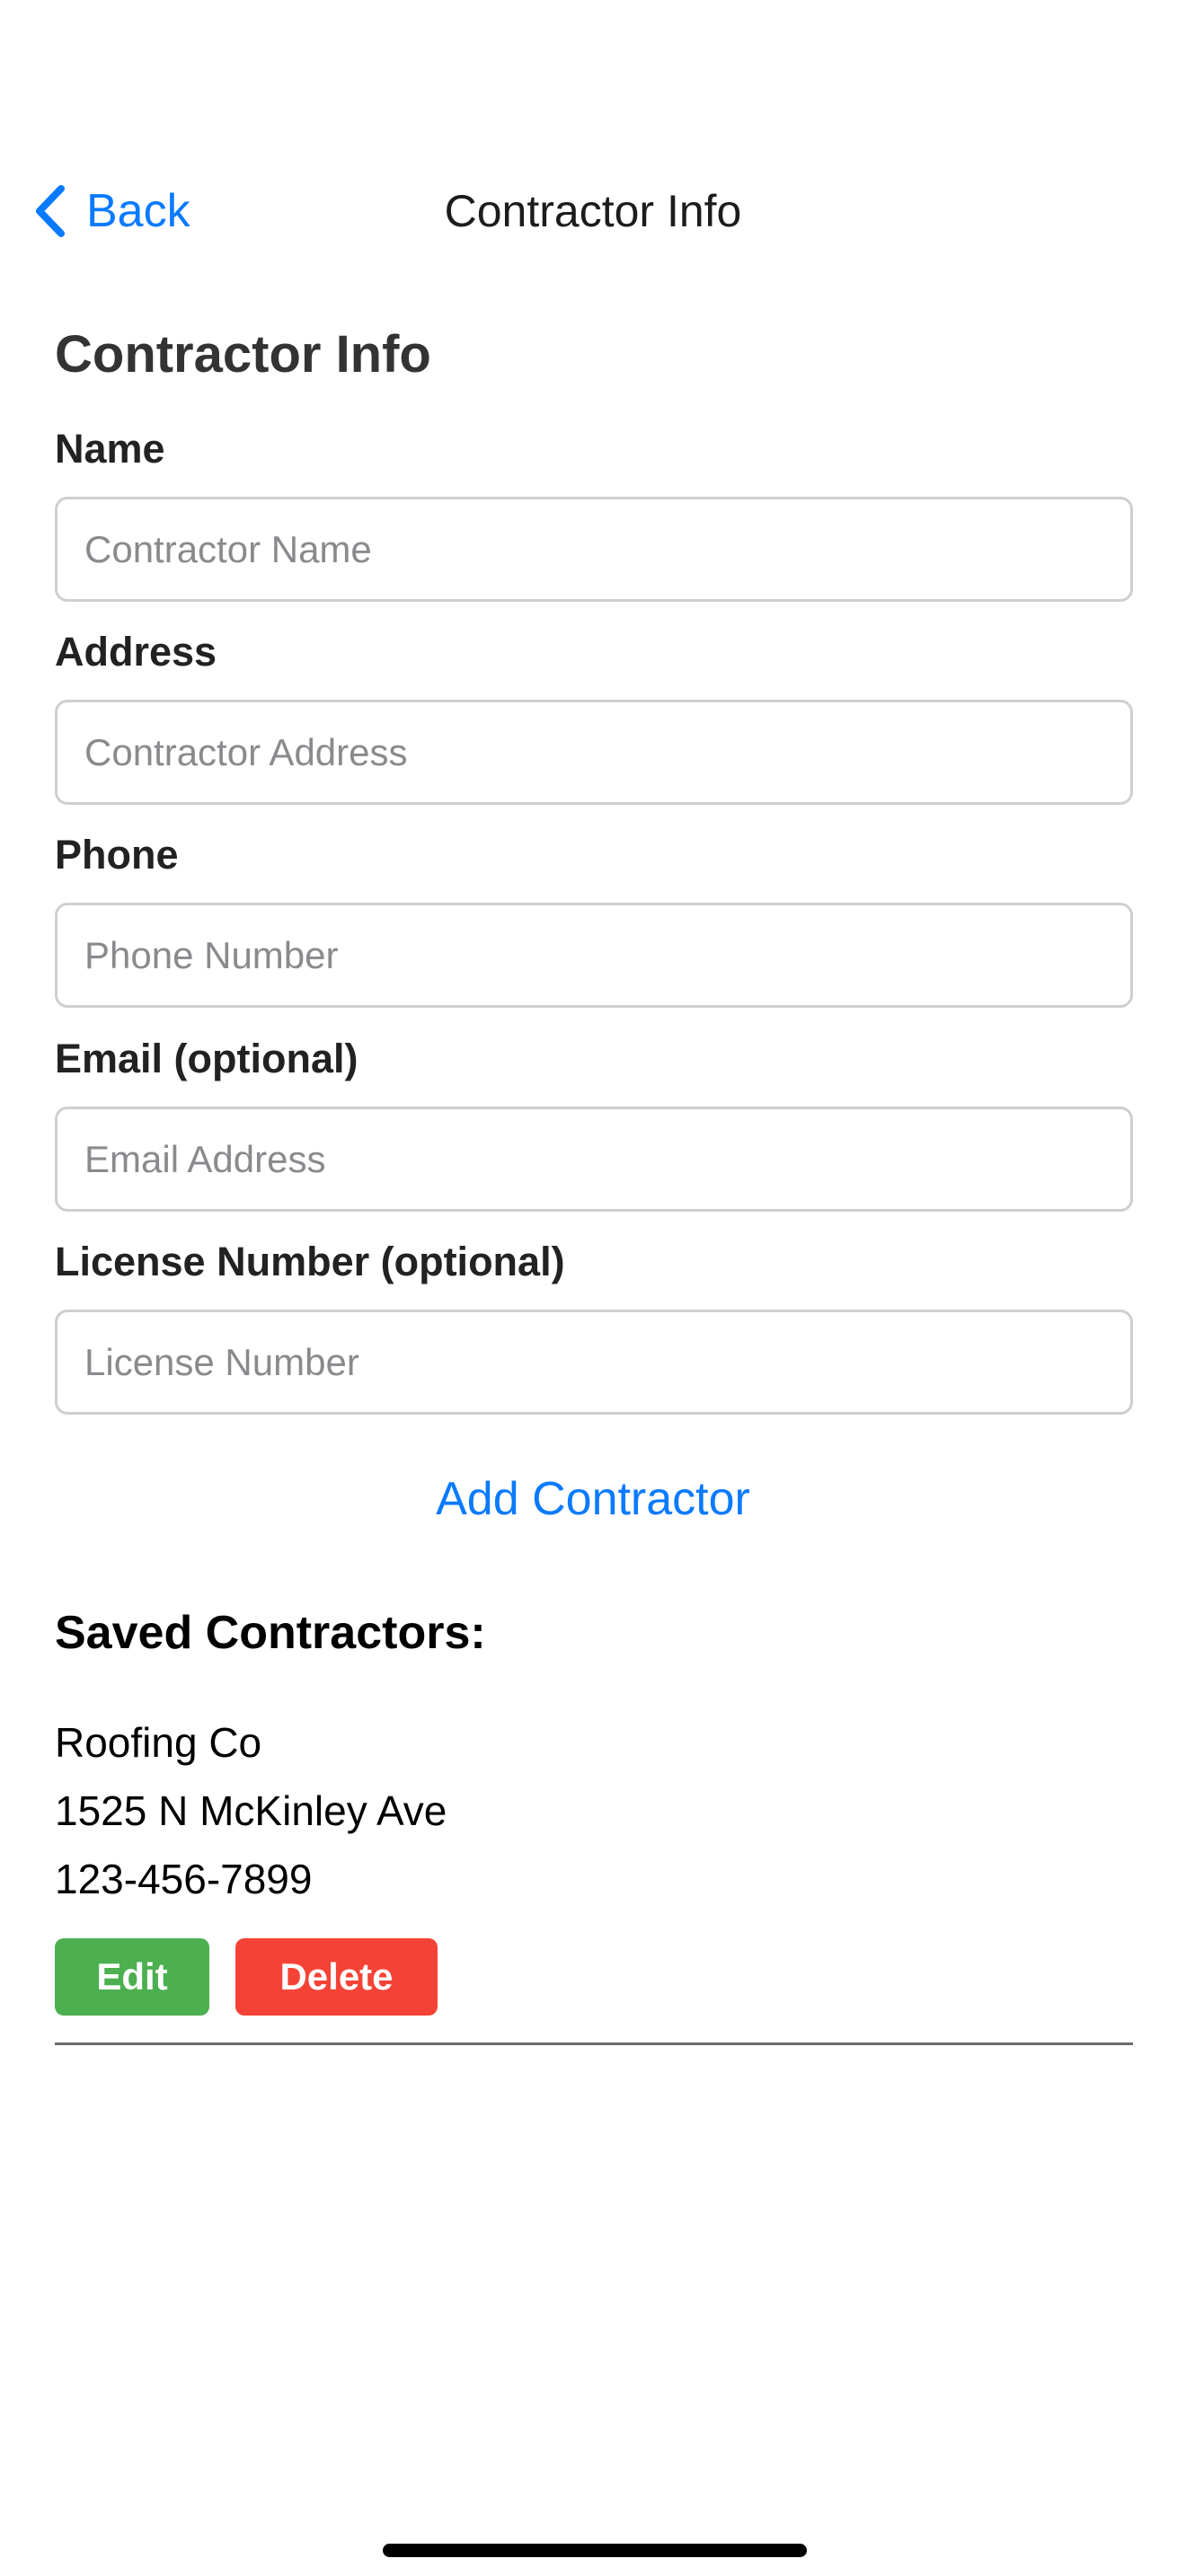 The height and width of the screenshot is (2576, 1186). What do you see at coordinates (132, 1977) in the screenshot?
I see `edit-button: Edit` at bounding box center [132, 1977].